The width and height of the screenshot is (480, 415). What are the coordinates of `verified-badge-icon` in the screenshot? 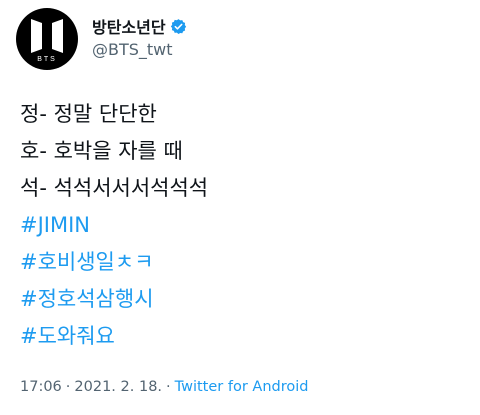 It's located at (178, 26).